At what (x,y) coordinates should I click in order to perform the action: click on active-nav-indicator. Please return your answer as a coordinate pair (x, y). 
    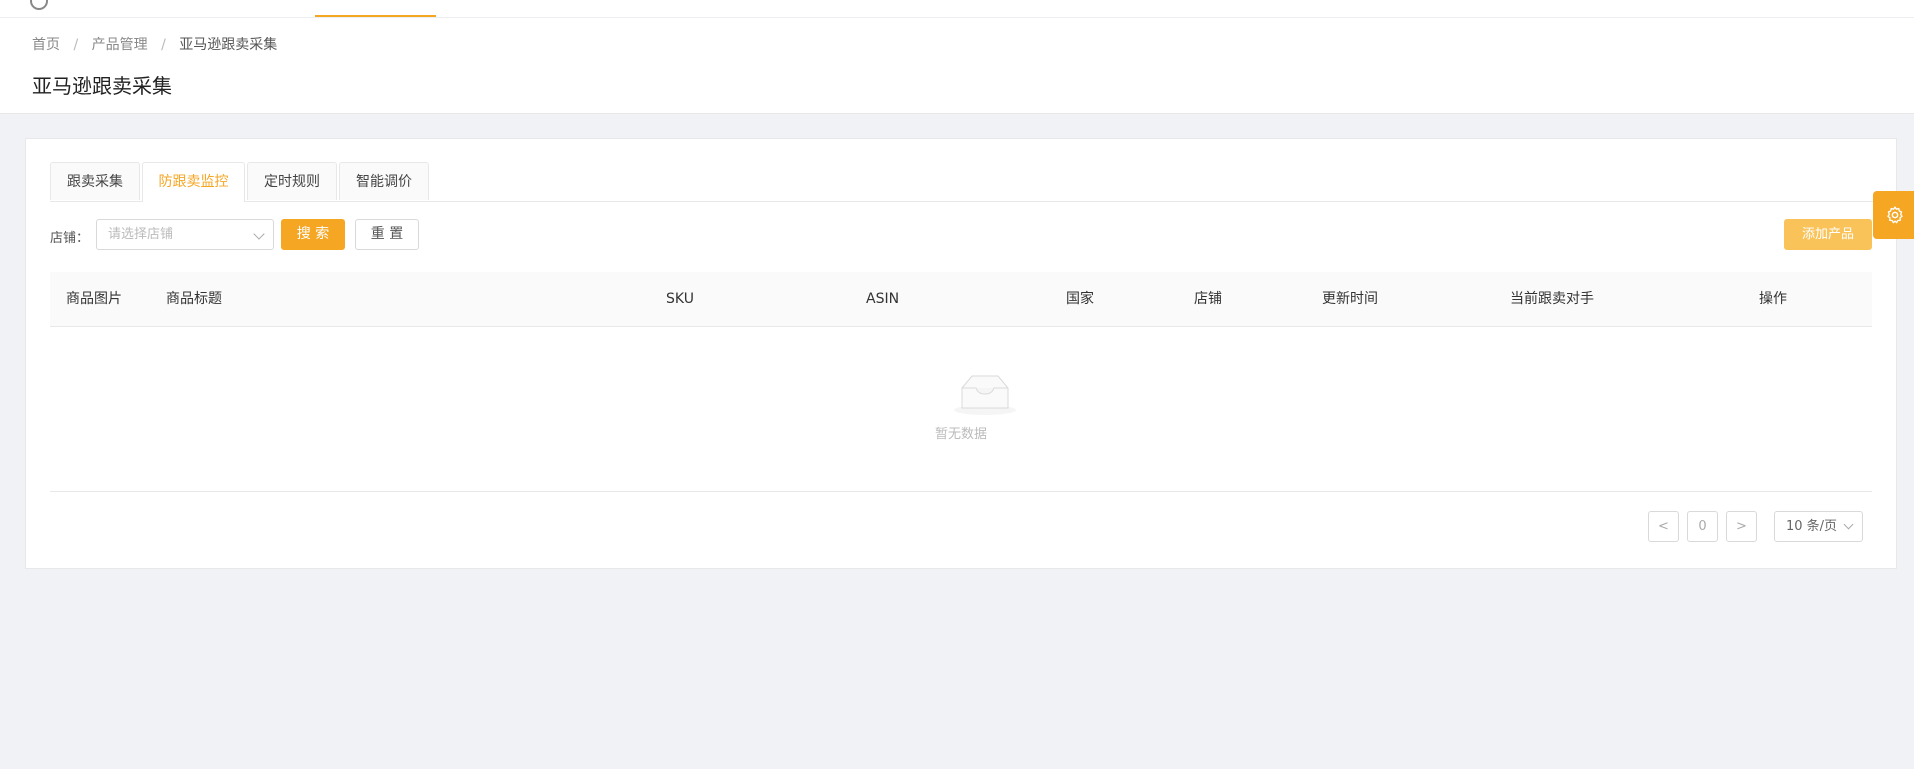
    Looking at the image, I should click on (375, 16).